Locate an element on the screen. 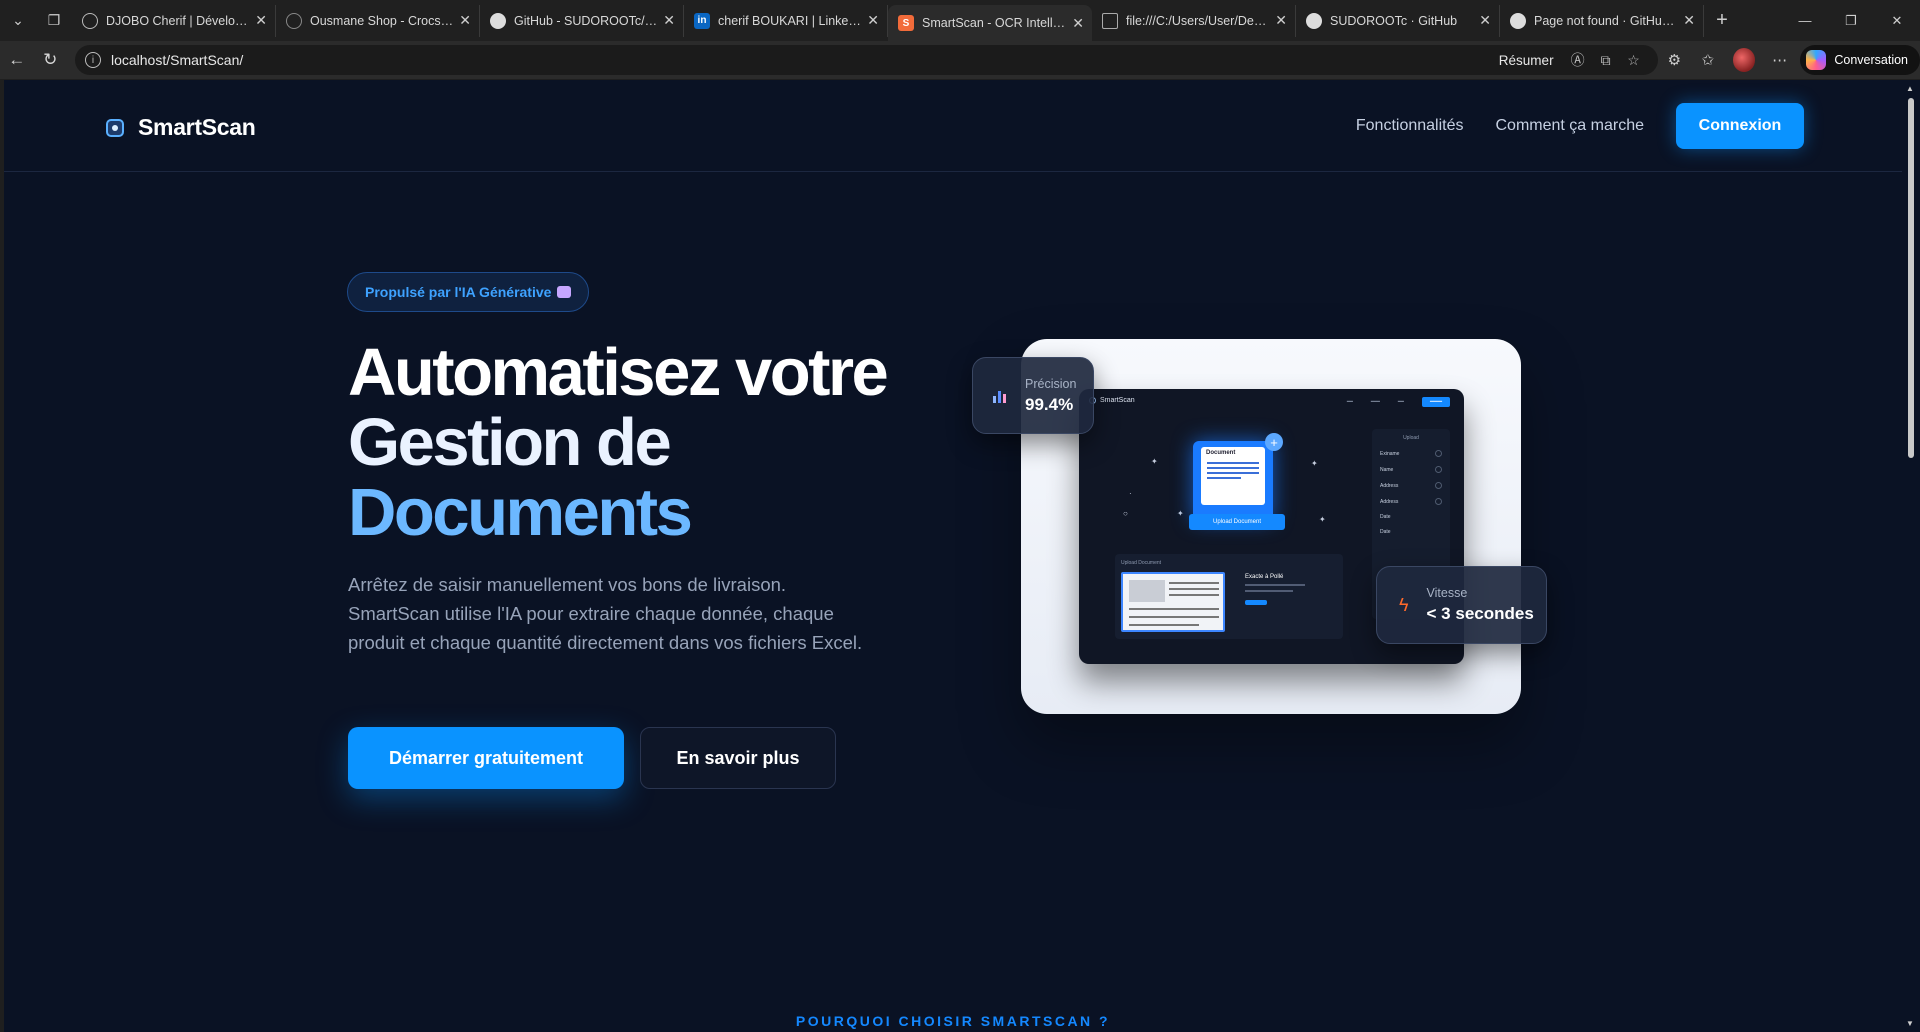  window-controls: — ❐ ✕ is located at coordinates (1851, 20).